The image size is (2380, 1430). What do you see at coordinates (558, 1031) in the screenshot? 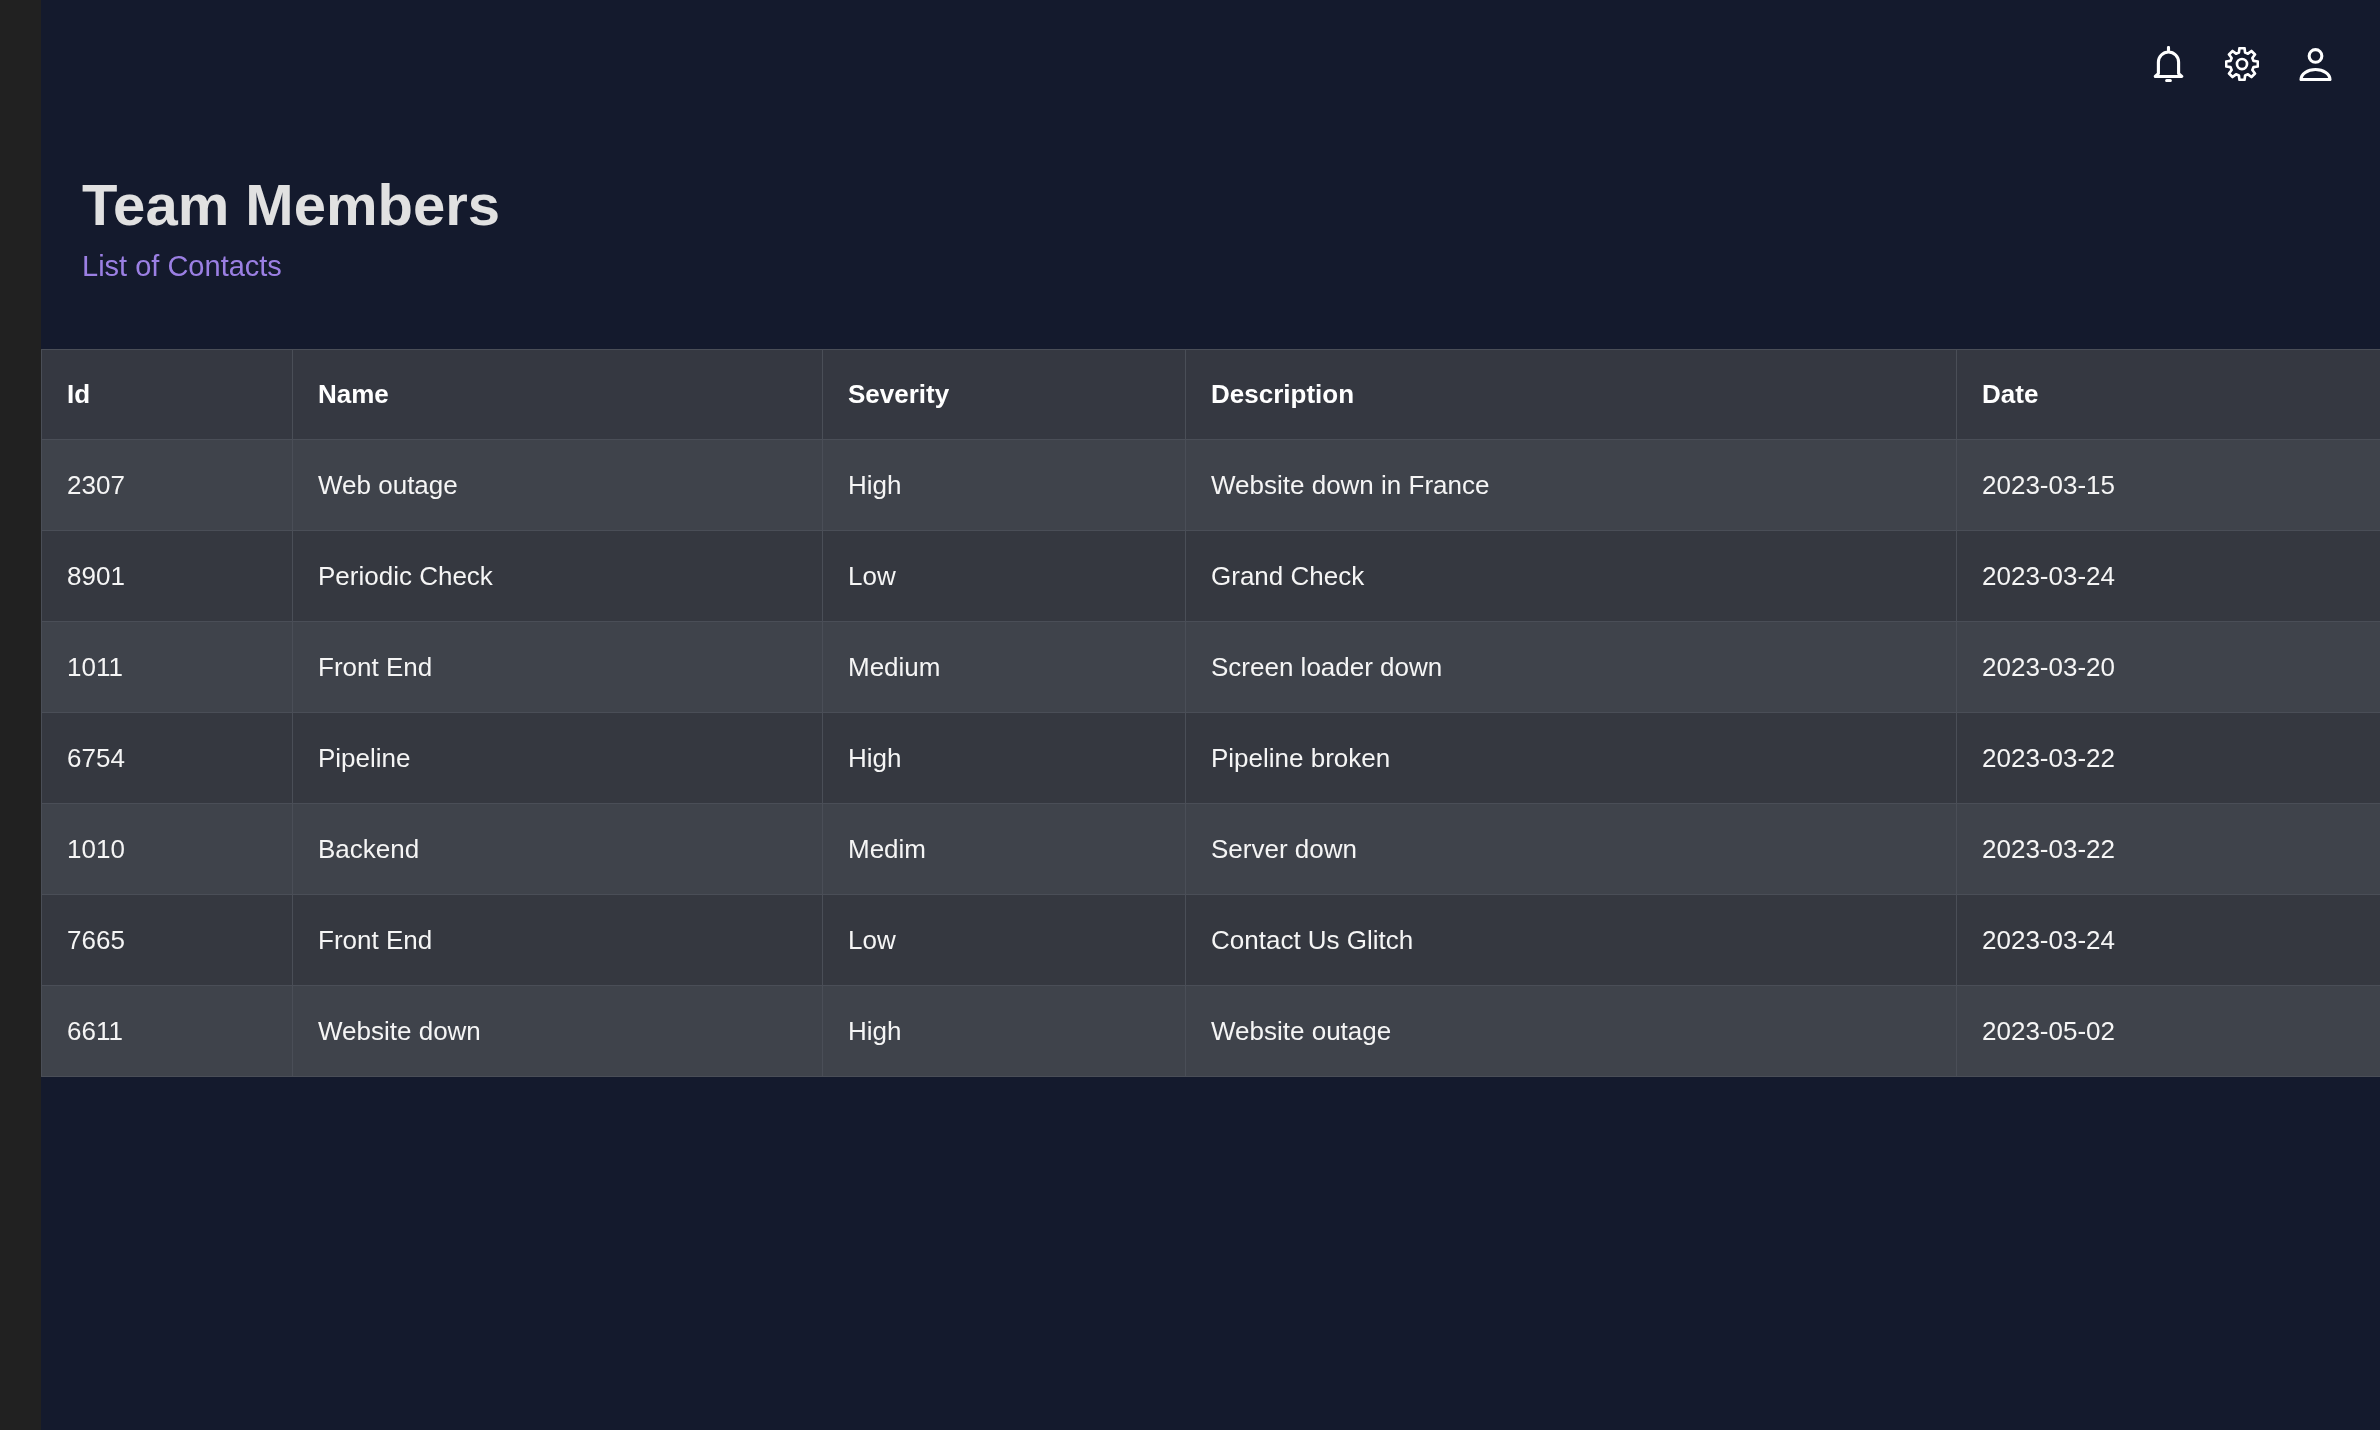
I see `table-cell: Website down` at bounding box center [558, 1031].